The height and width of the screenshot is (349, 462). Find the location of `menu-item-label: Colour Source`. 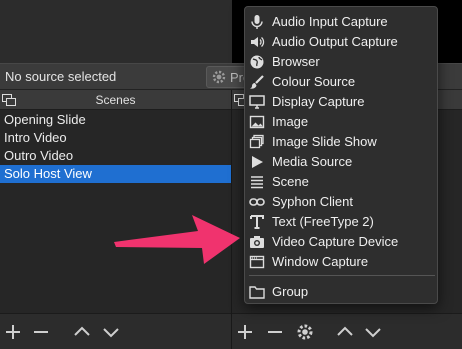

menu-item-label: Colour Source is located at coordinates (314, 81).